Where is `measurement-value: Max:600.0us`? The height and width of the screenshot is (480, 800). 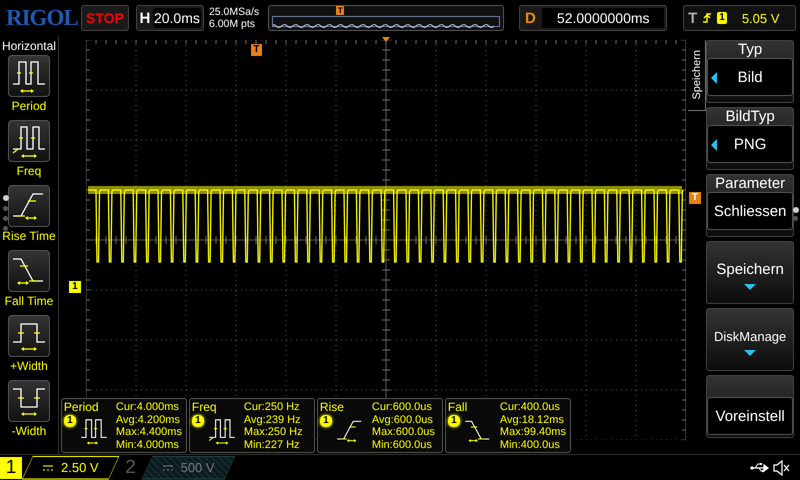
measurement-value: Max:600.0us is located at coordinates (403, 432).